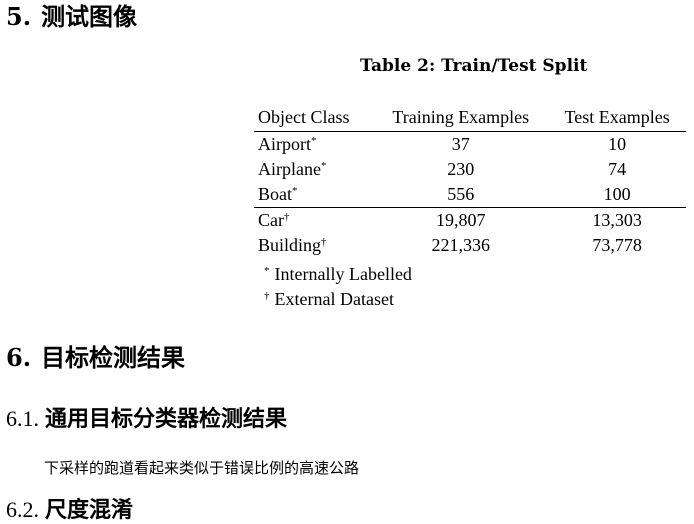  Describe the element at coordinates (617, 220) in the screenshot. I see `test-cell: 13,303` at that location.